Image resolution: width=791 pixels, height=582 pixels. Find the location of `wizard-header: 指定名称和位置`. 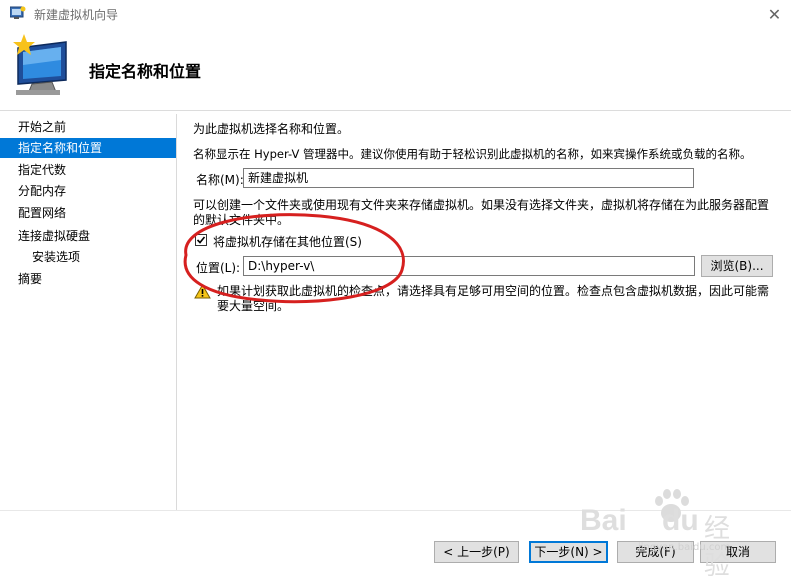

wizard-header: 指定名称和位置 is located at coordinates (395, 69).